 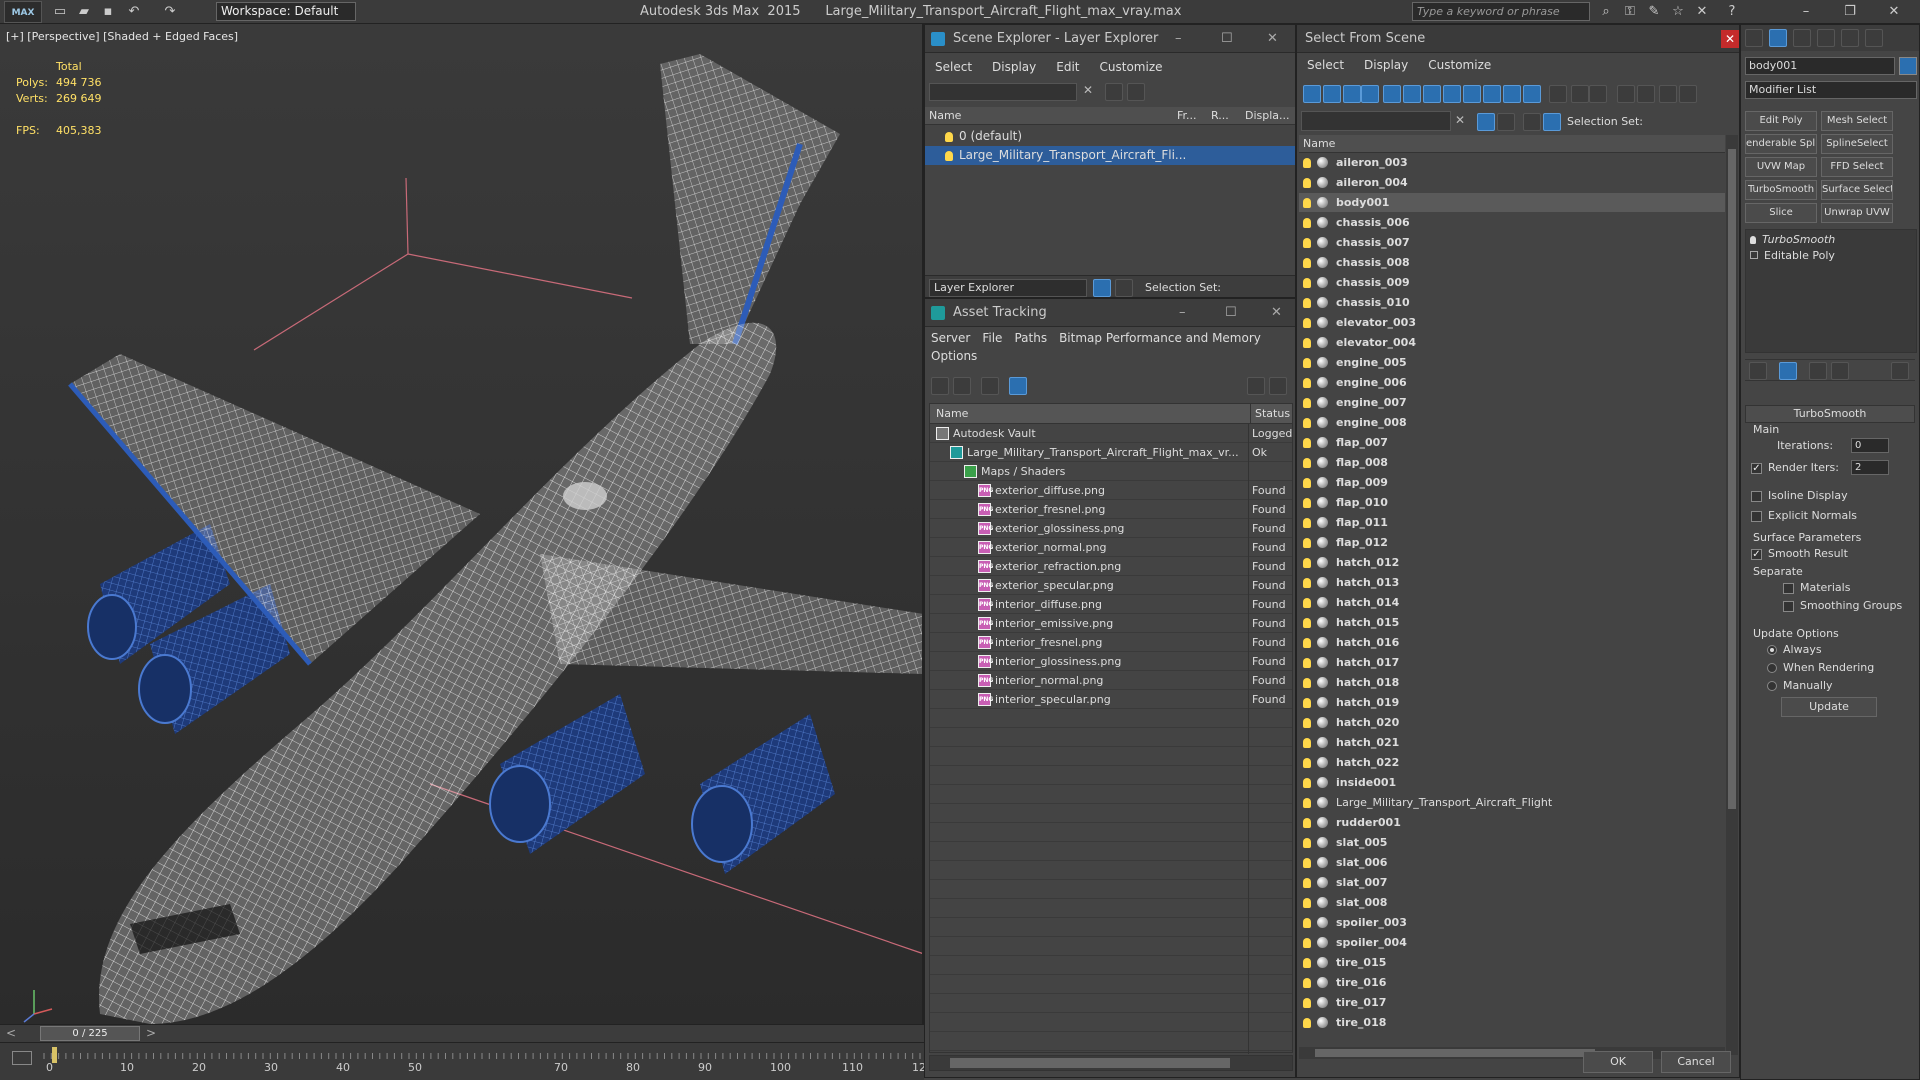 I want to click on menu-paths: Paths, so click(x=1030, y=338).